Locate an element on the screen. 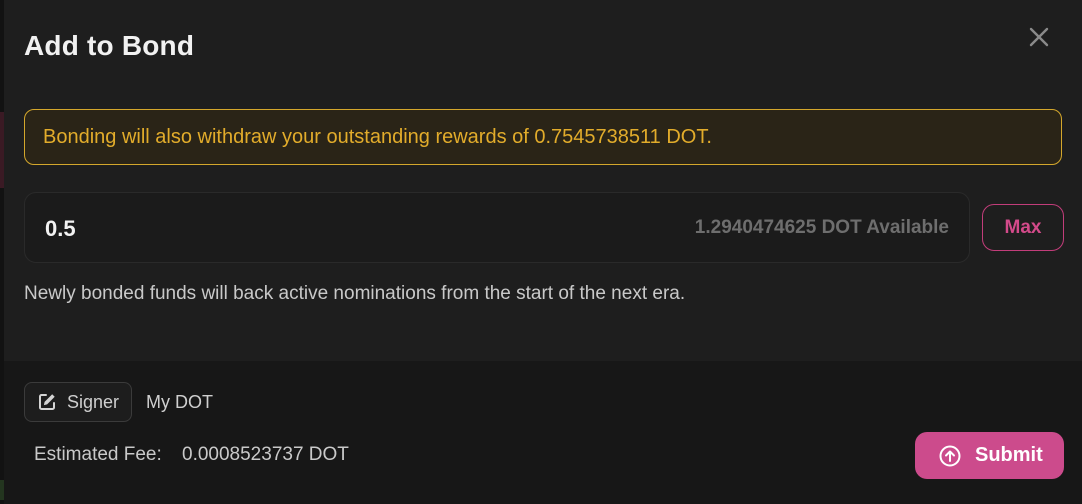 The width and height of the screenshot is (1082, 504). close-icon is located at coordinates (1039, 37).